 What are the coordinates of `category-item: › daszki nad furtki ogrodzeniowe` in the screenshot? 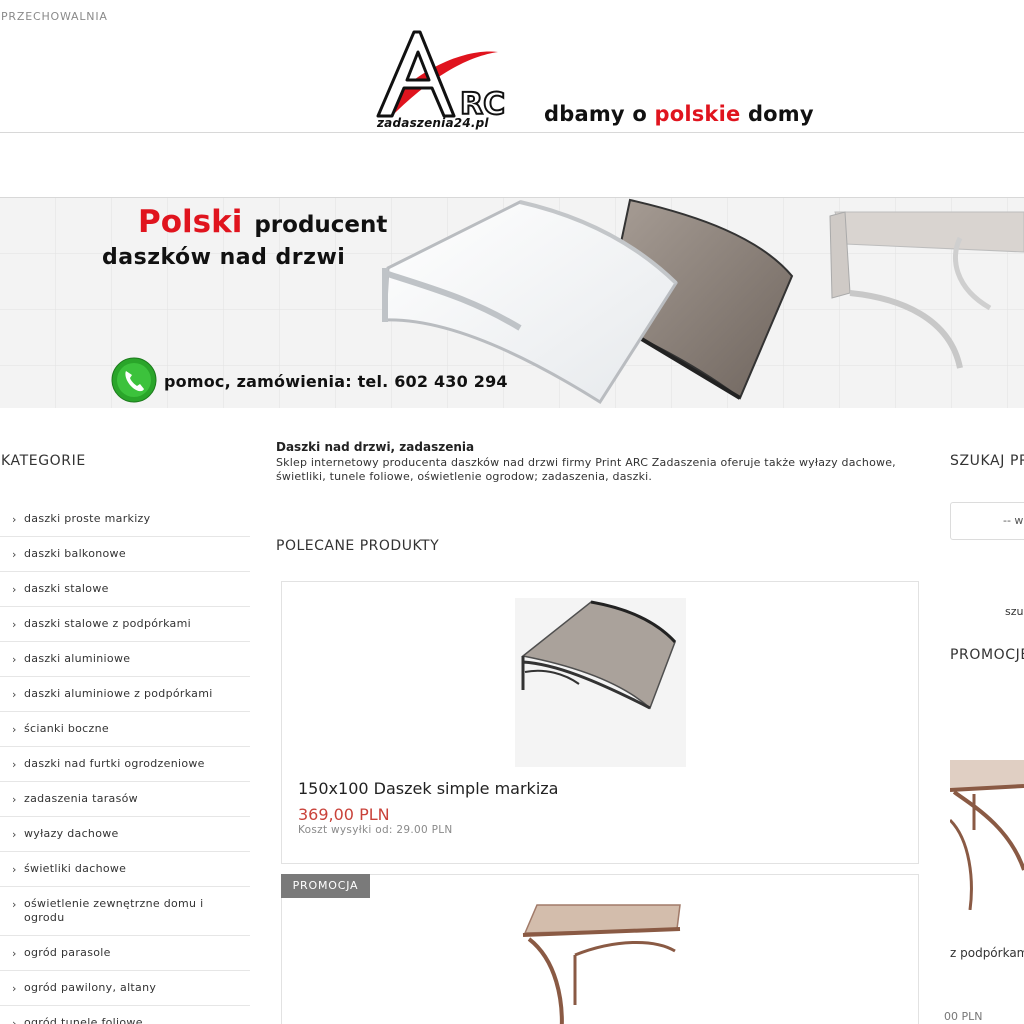 It's located at (125, 764).